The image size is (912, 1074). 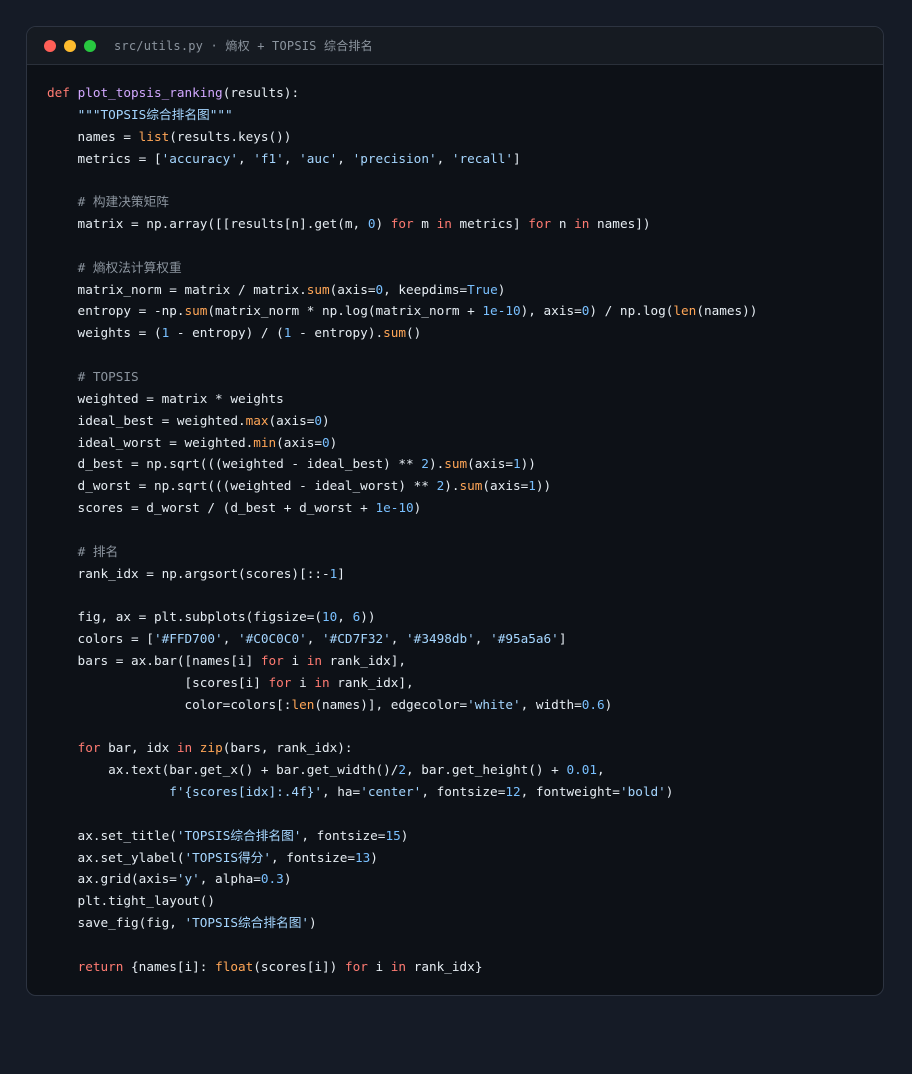 I want to click on code-token: , bar.get_height() +, so click(x=486, y=770).